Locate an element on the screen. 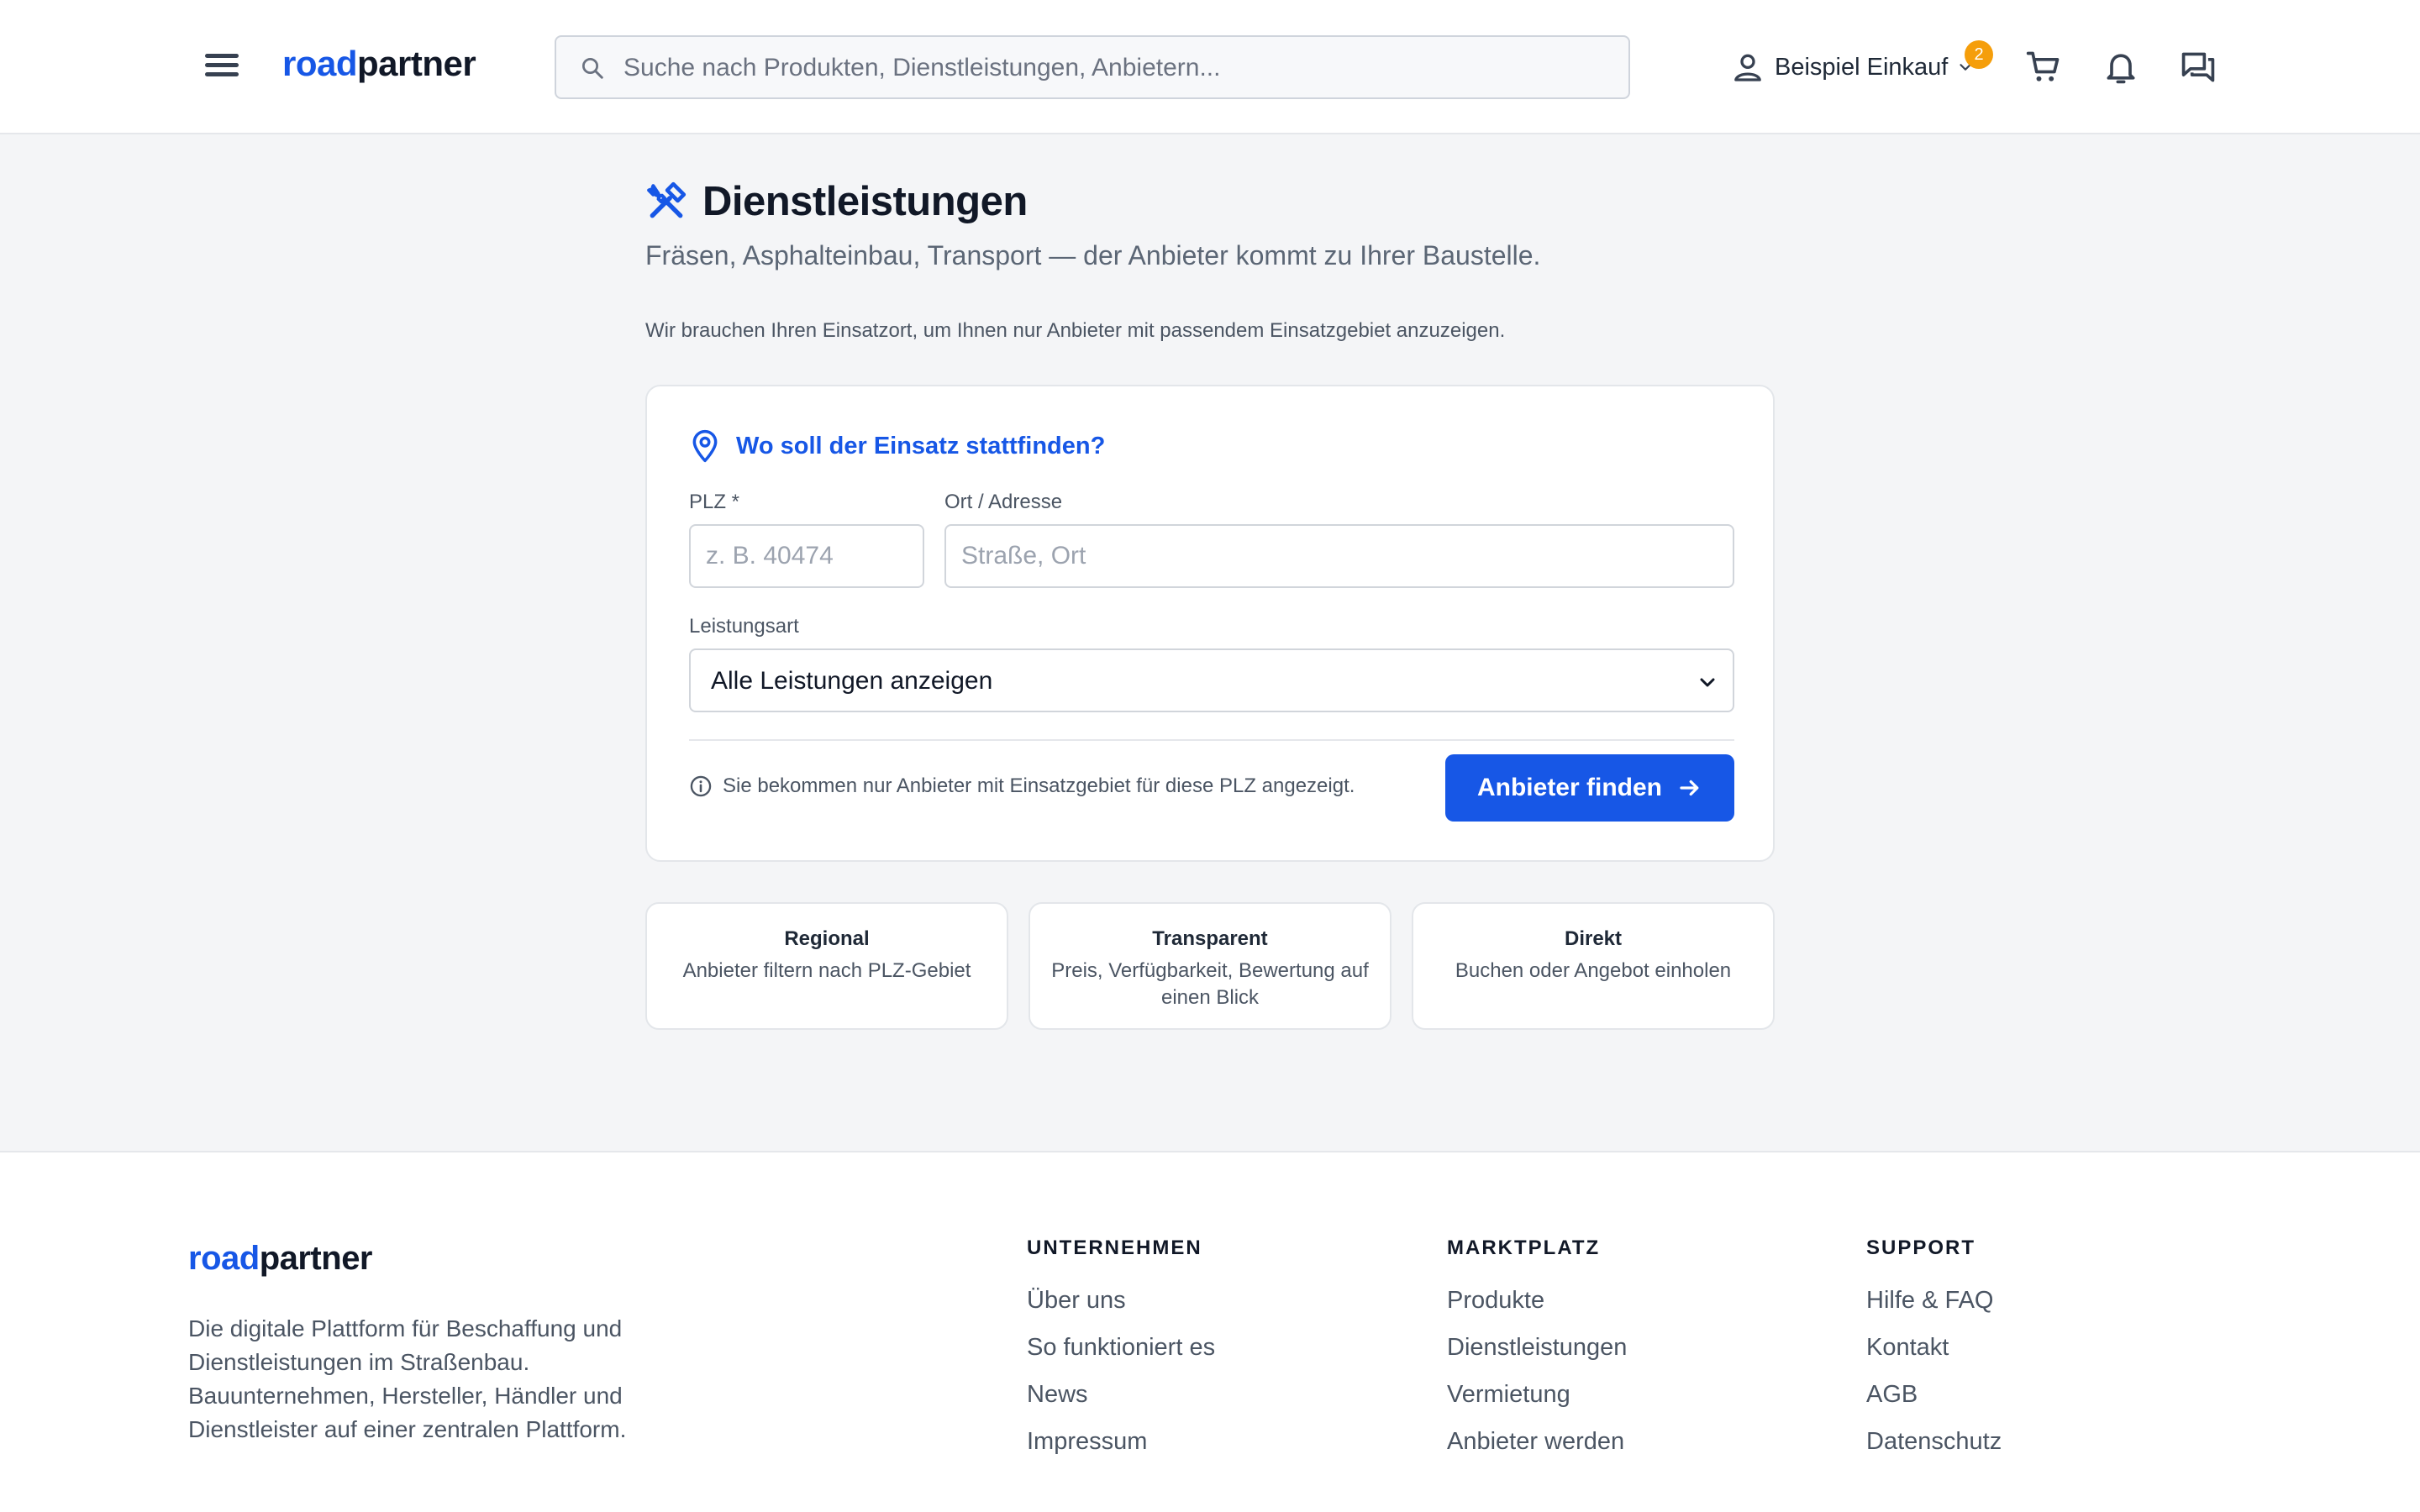  footer-link-so-funktioniert-es: So funktioniert es is located at coordinates (1121, 1357).